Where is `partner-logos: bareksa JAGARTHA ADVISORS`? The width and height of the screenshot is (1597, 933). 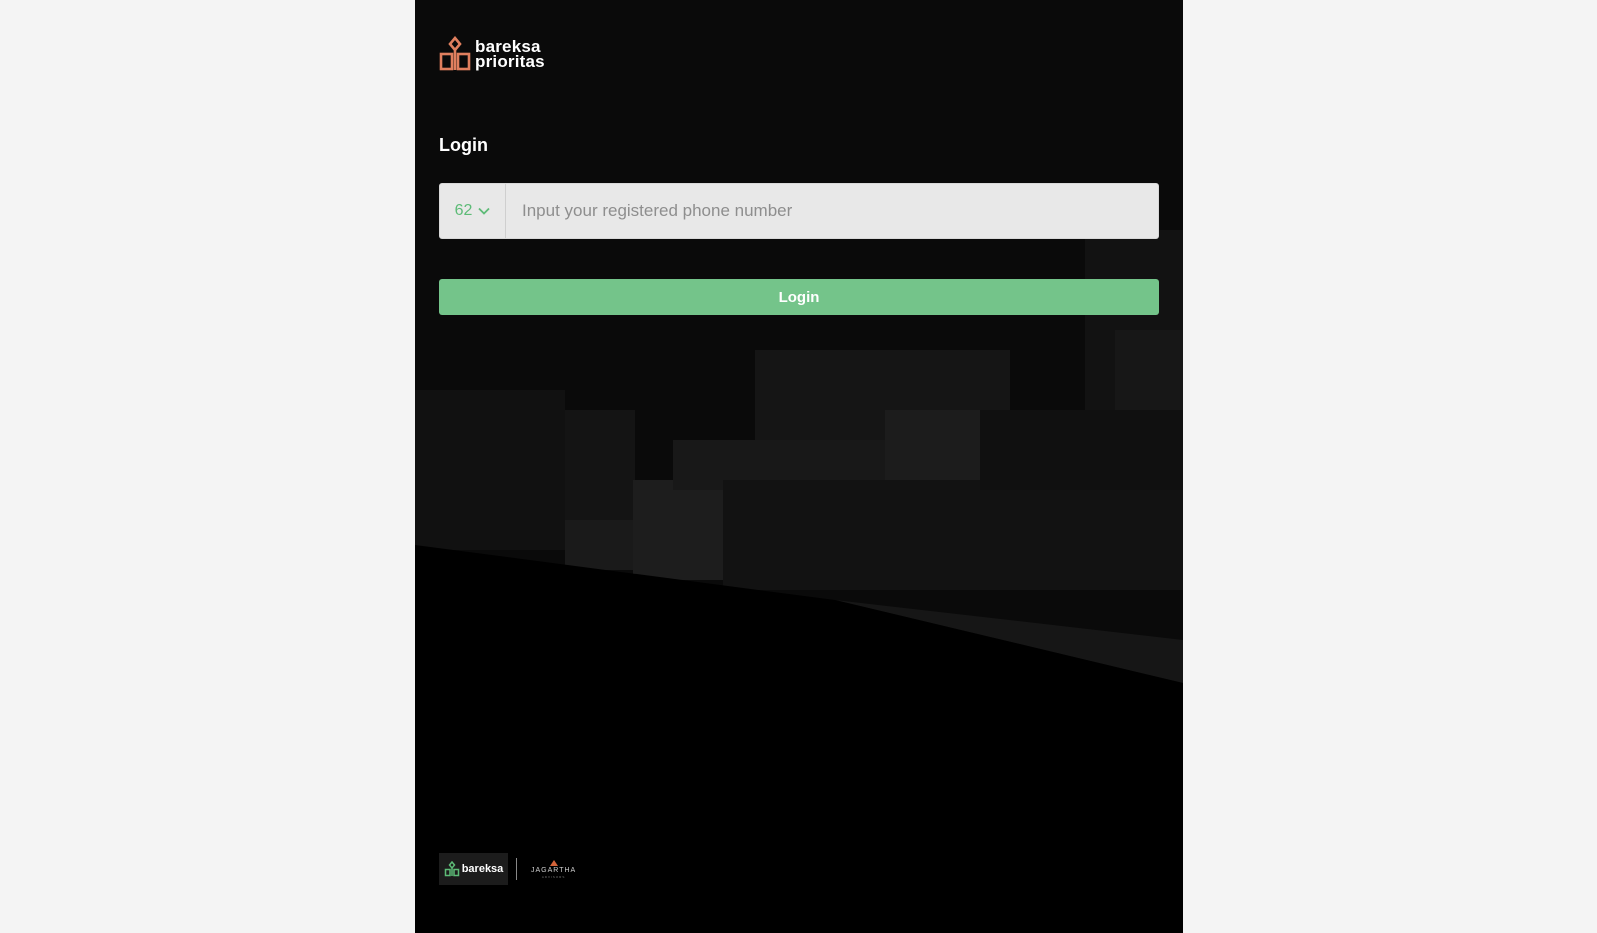 partner-logos: bareksa JAGARTHA ADVISORS is located at coordinates (507, 869).